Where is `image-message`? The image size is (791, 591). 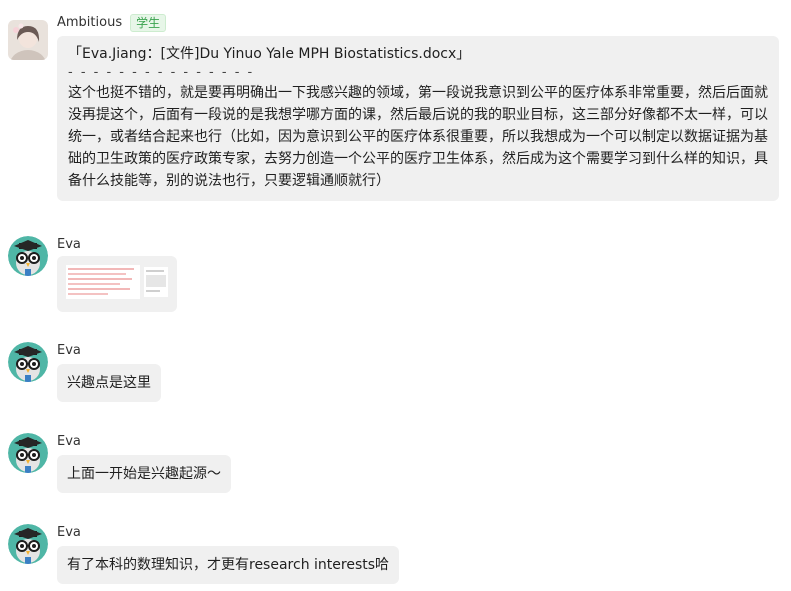 image-message is located at coordinates (117, 284).